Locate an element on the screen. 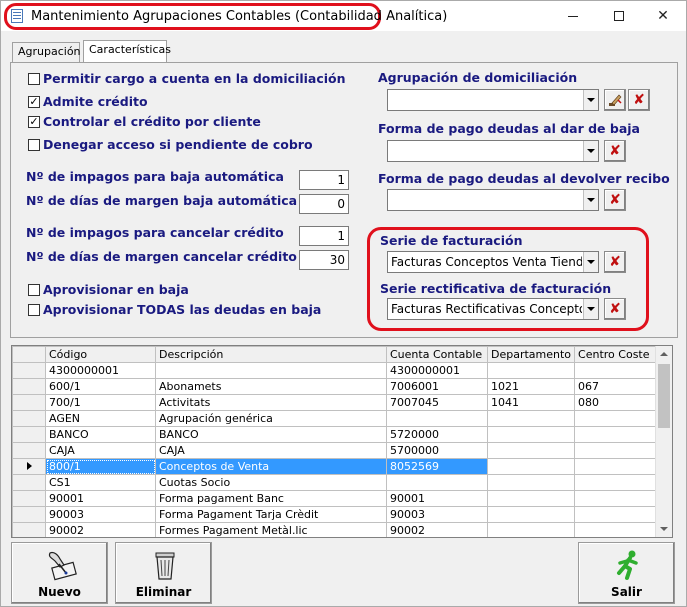 The height and width of the screenshot is (607, 687). cell-descripcion: BANCO is located at coordinates (271, 434).